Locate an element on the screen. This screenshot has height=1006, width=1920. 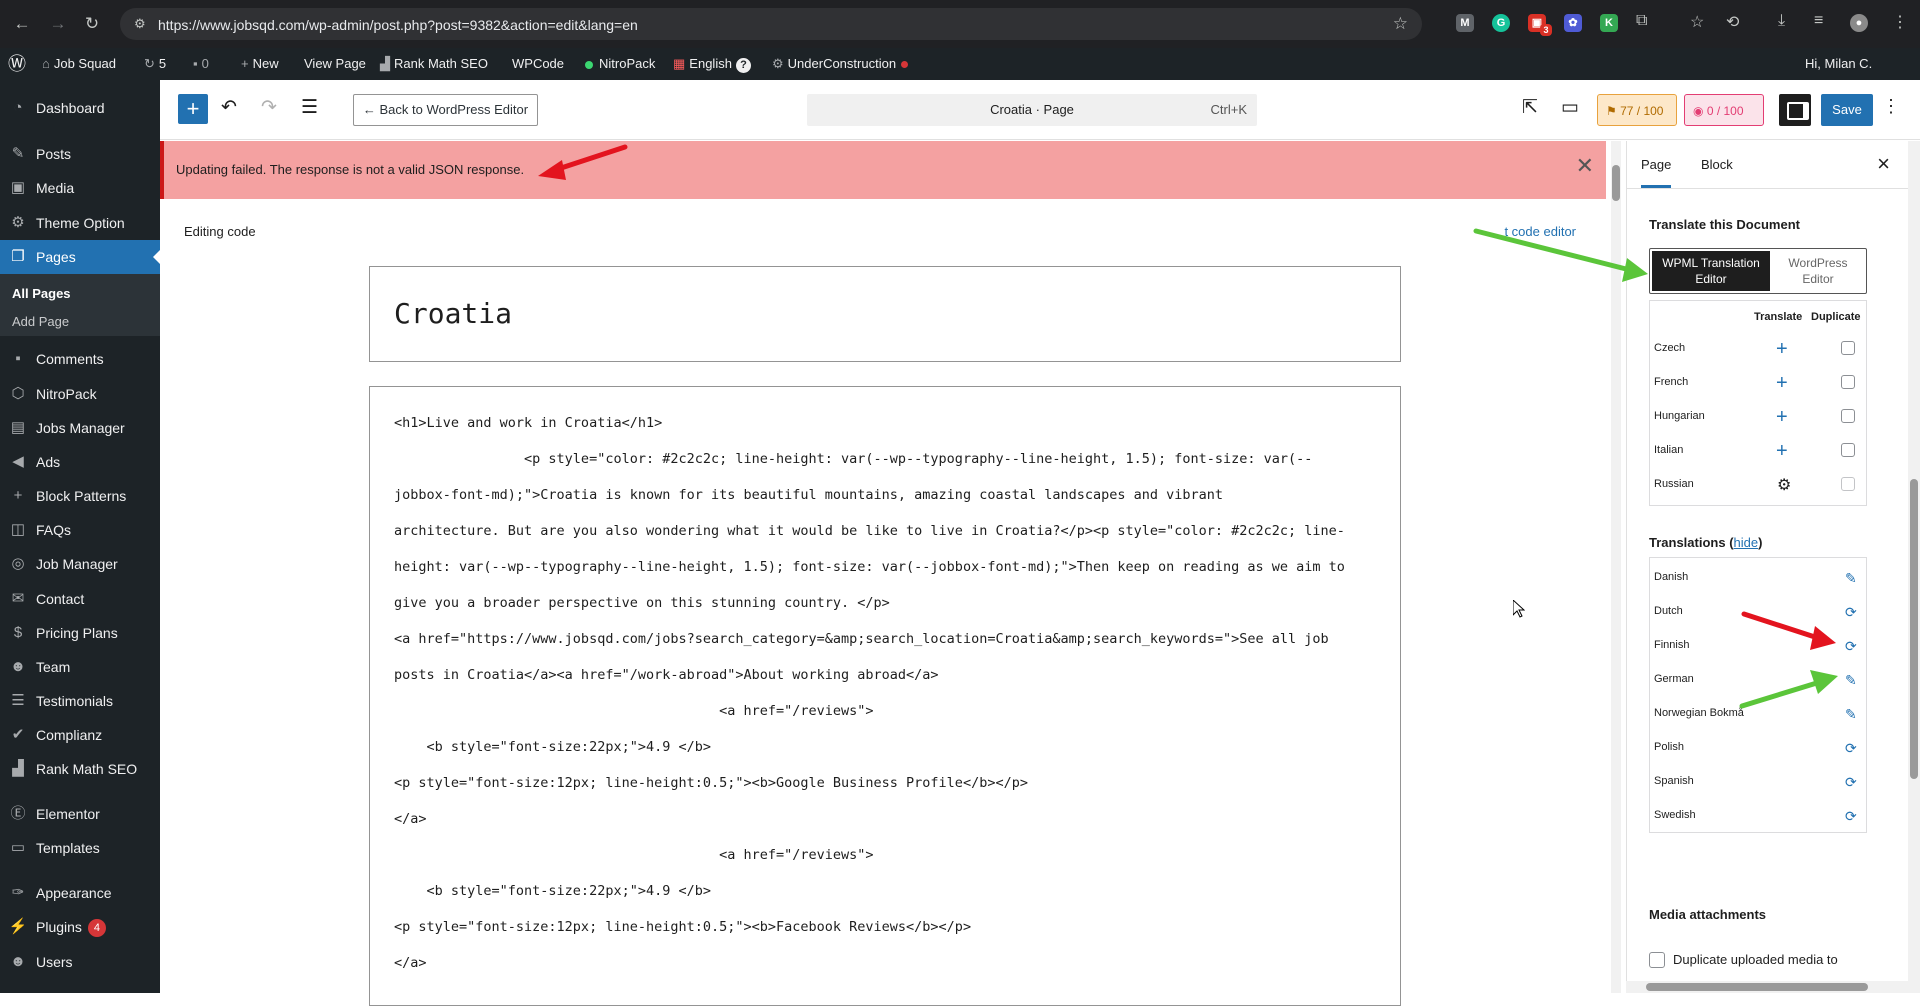
extension-m-icon: M is located at coordinates (1465, 23).